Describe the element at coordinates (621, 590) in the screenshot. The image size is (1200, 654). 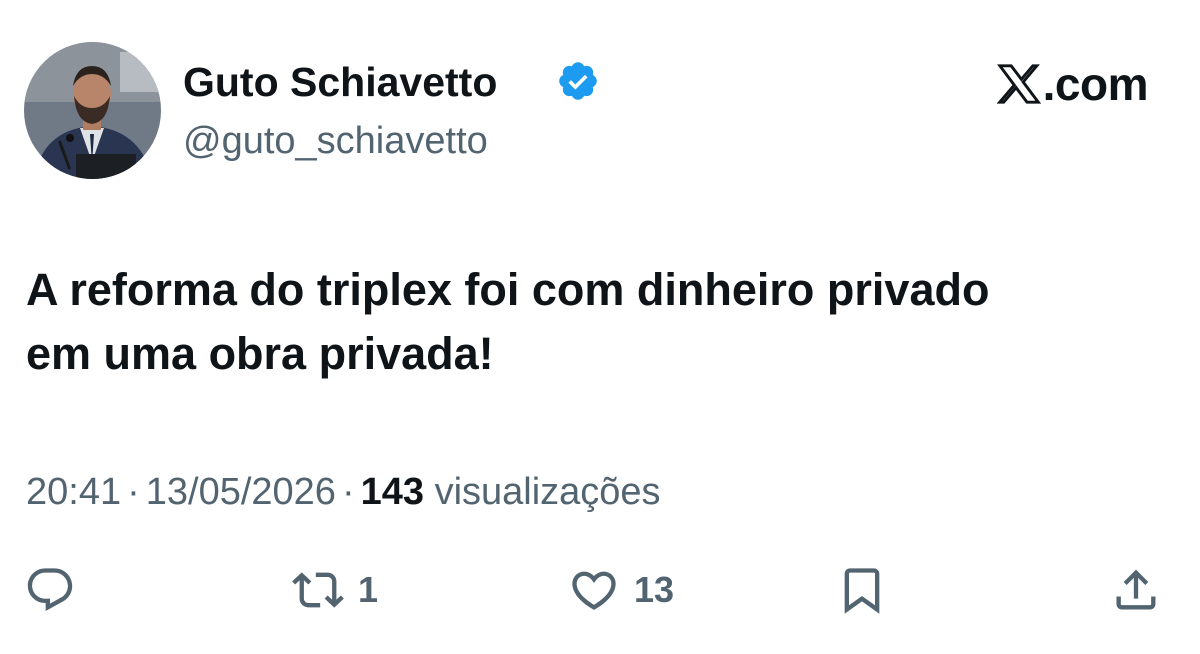
I see `like-button: 13` at that location.